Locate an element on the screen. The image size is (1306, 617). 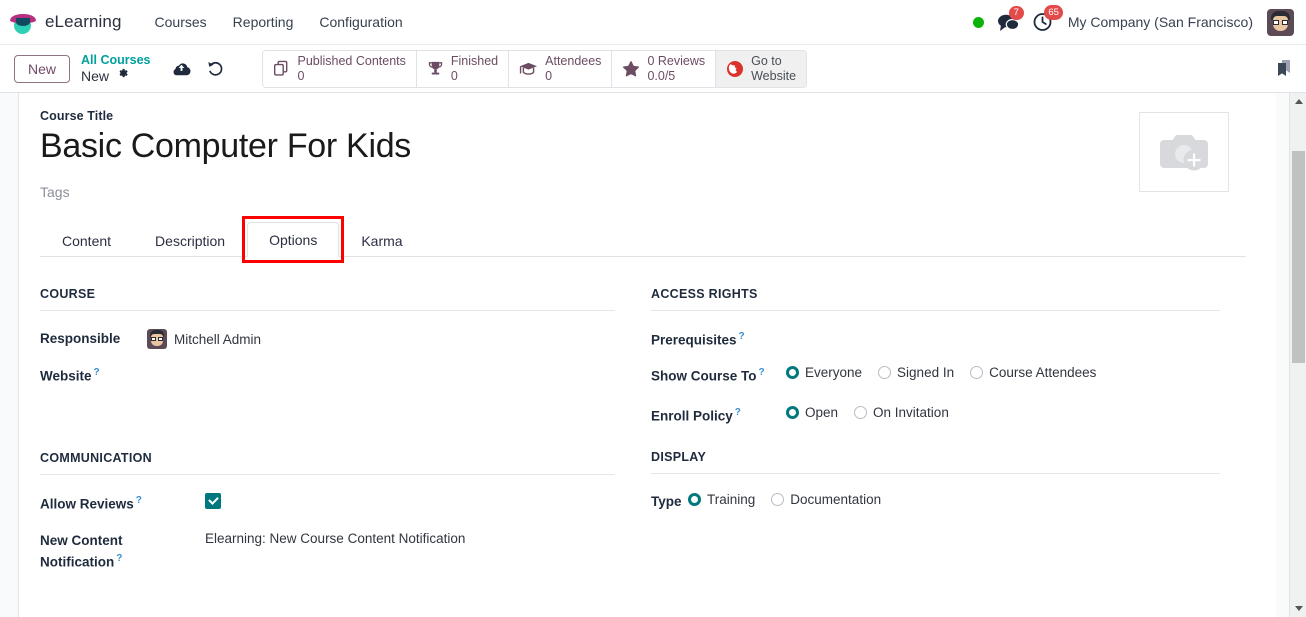
tab-options: Options is located at coordinates (293, 240).